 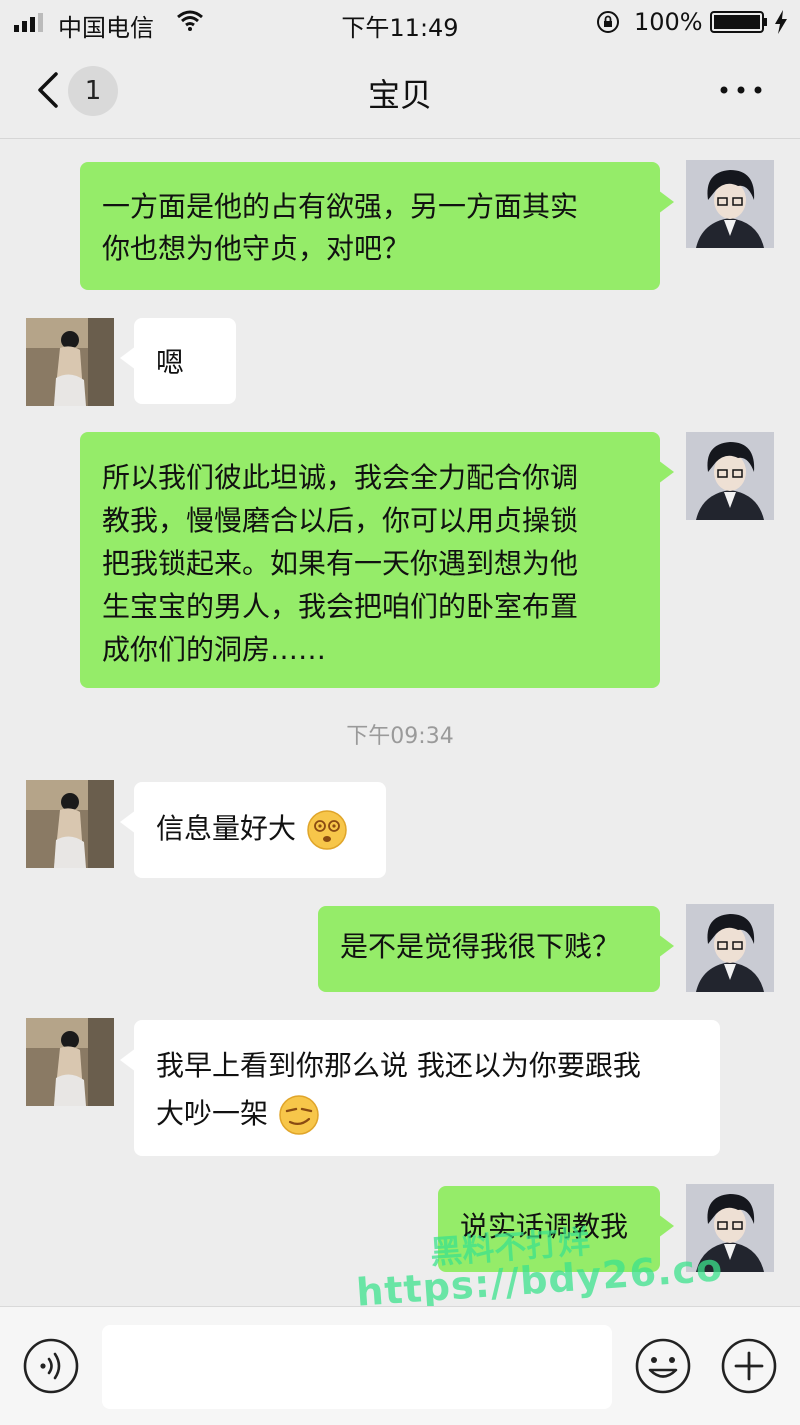 What do you see at coordinates (400, 23) in the screenshot?
I see `status-bar: 中国电信 下午11:49 100%` at bounding box center [400, 23].